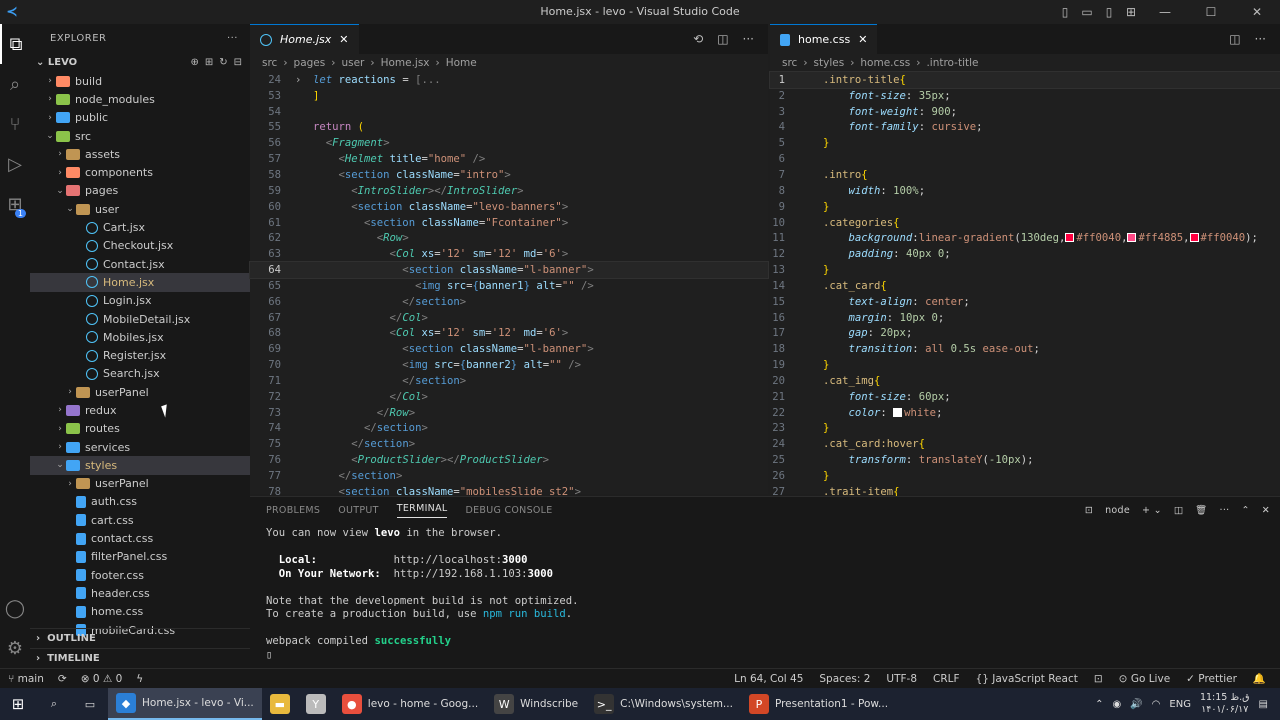  I want to click on code-line: 62 <Row>, so click(509, 238).